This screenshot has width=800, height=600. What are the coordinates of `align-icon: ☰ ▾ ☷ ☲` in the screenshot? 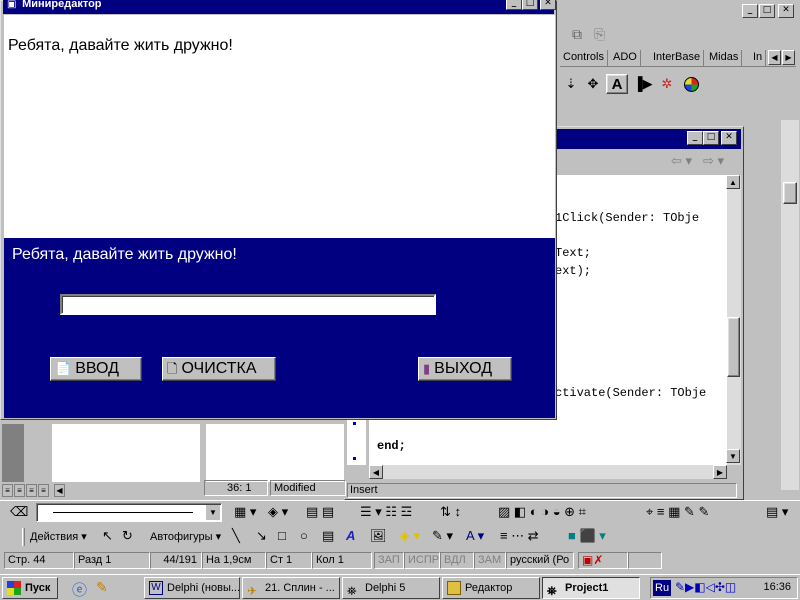 It's located at (386, 512).